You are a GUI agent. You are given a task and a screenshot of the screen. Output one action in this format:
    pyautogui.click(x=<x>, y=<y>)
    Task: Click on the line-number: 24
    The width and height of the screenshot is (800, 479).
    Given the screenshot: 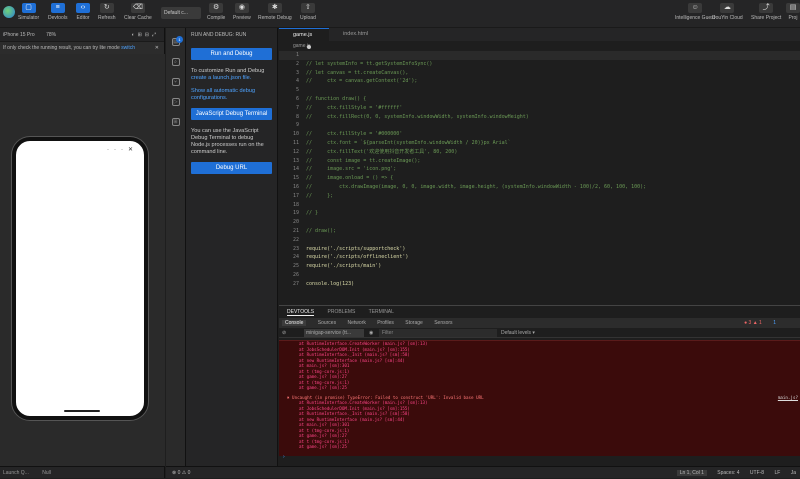 What is the action you would take?
    pyautogui.click(x=295, y=257)
    